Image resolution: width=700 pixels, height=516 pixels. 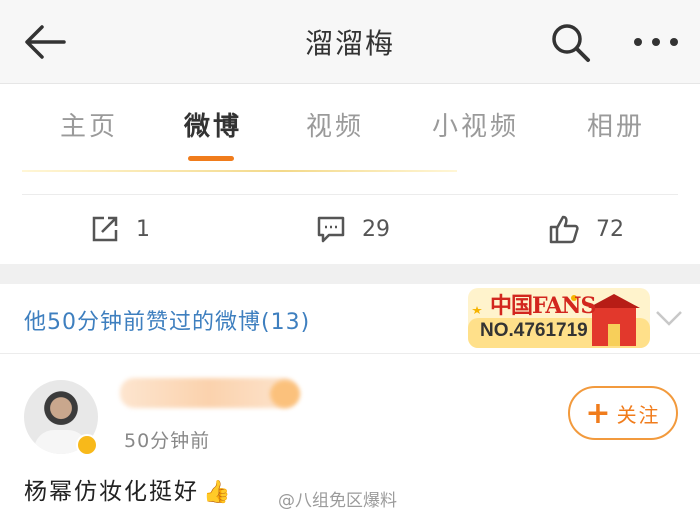 What do you see at coordinates (376, 229) in the screenshot?
I see `comment-count: 29` at bounding box center [376, 229].